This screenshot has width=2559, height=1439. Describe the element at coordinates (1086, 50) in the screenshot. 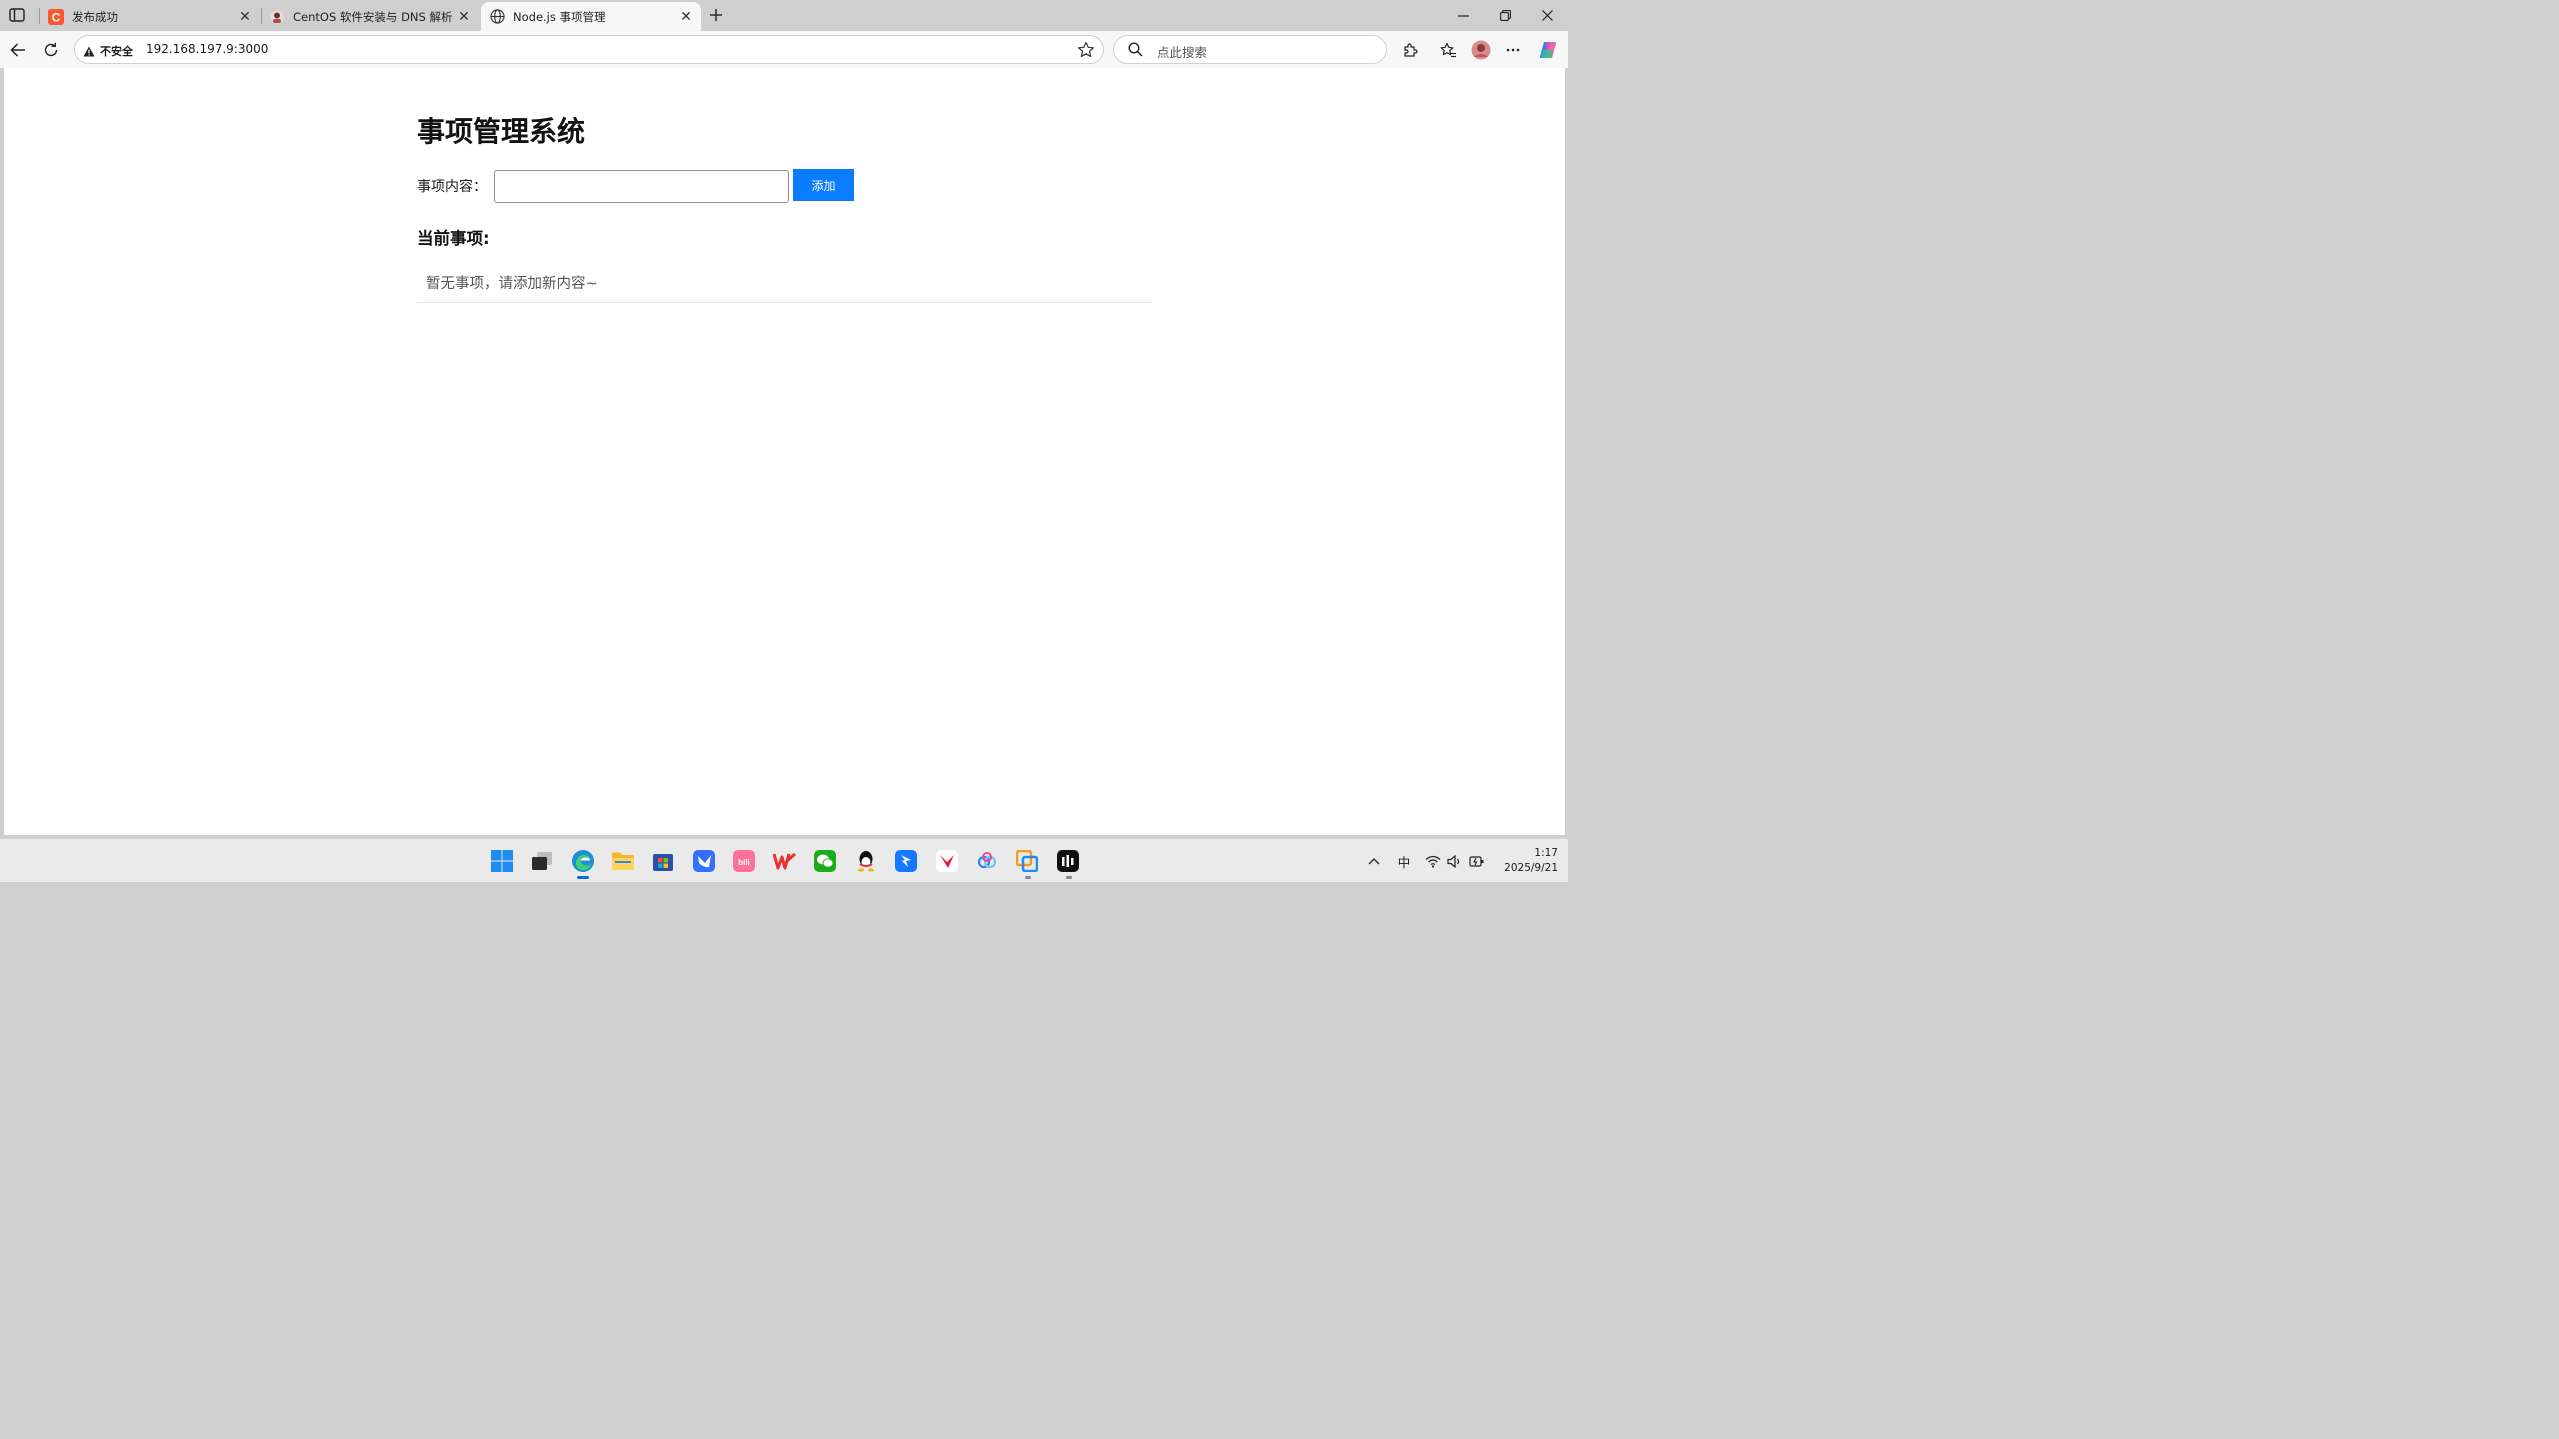

I see `favorite-star-icon` at that location.